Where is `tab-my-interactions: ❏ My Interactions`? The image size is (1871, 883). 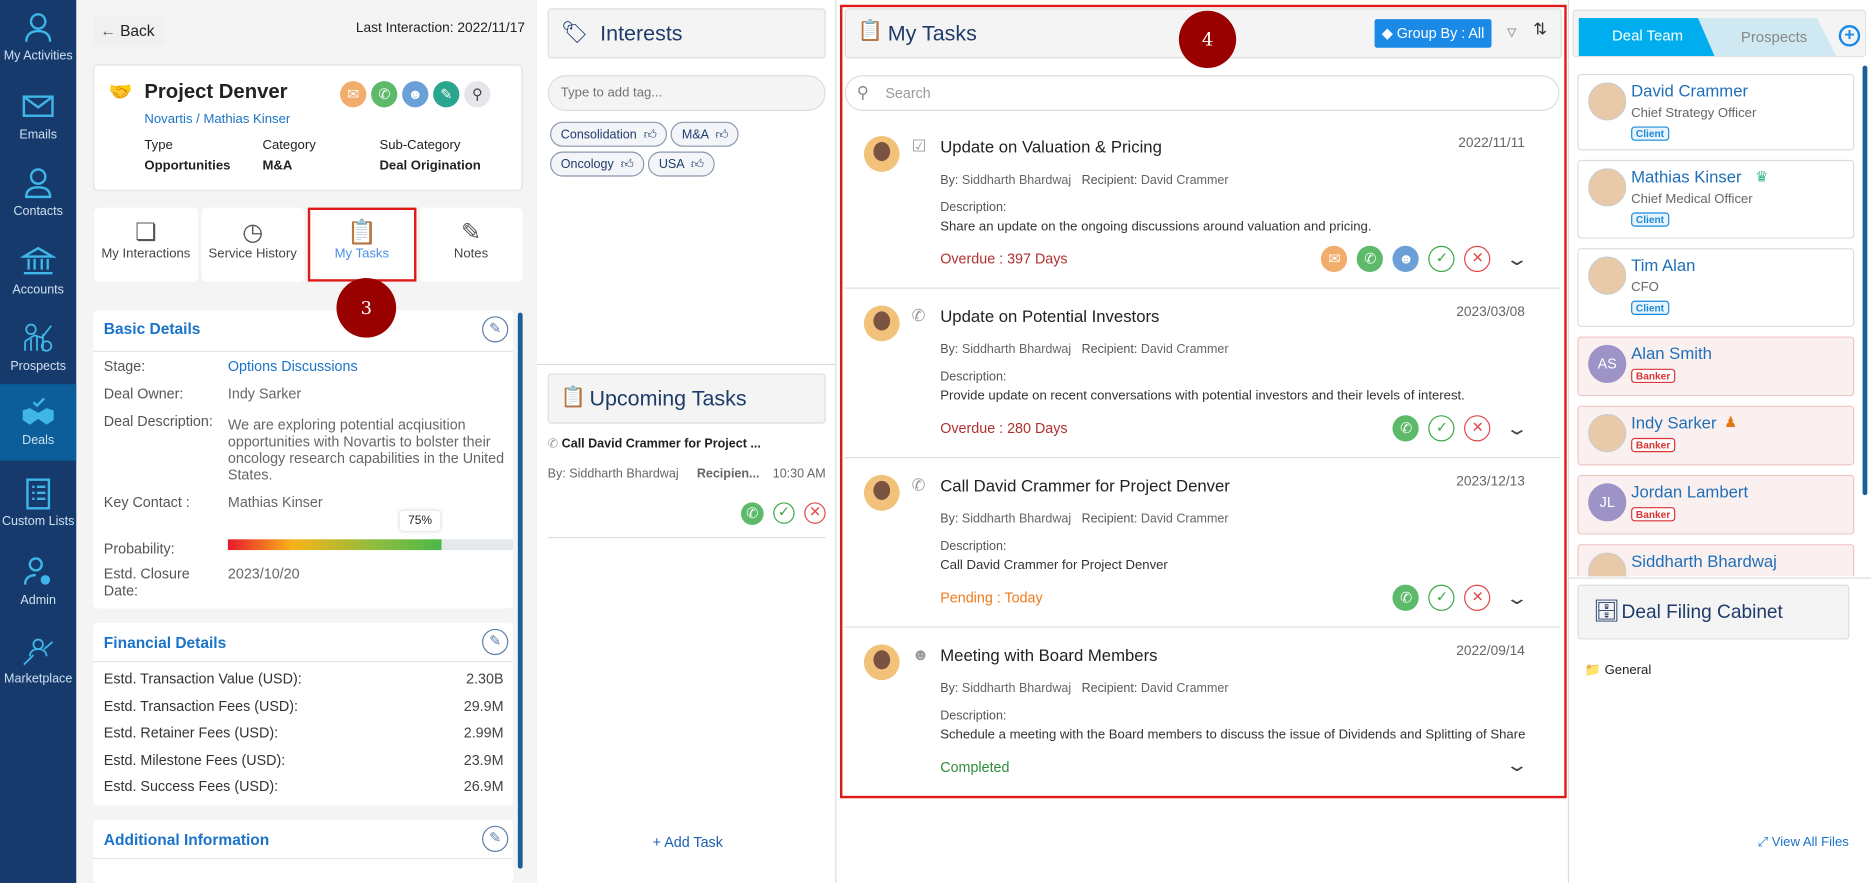
tab-my-interactions: ❏ My Interactions is located at coordinates (146, 244).